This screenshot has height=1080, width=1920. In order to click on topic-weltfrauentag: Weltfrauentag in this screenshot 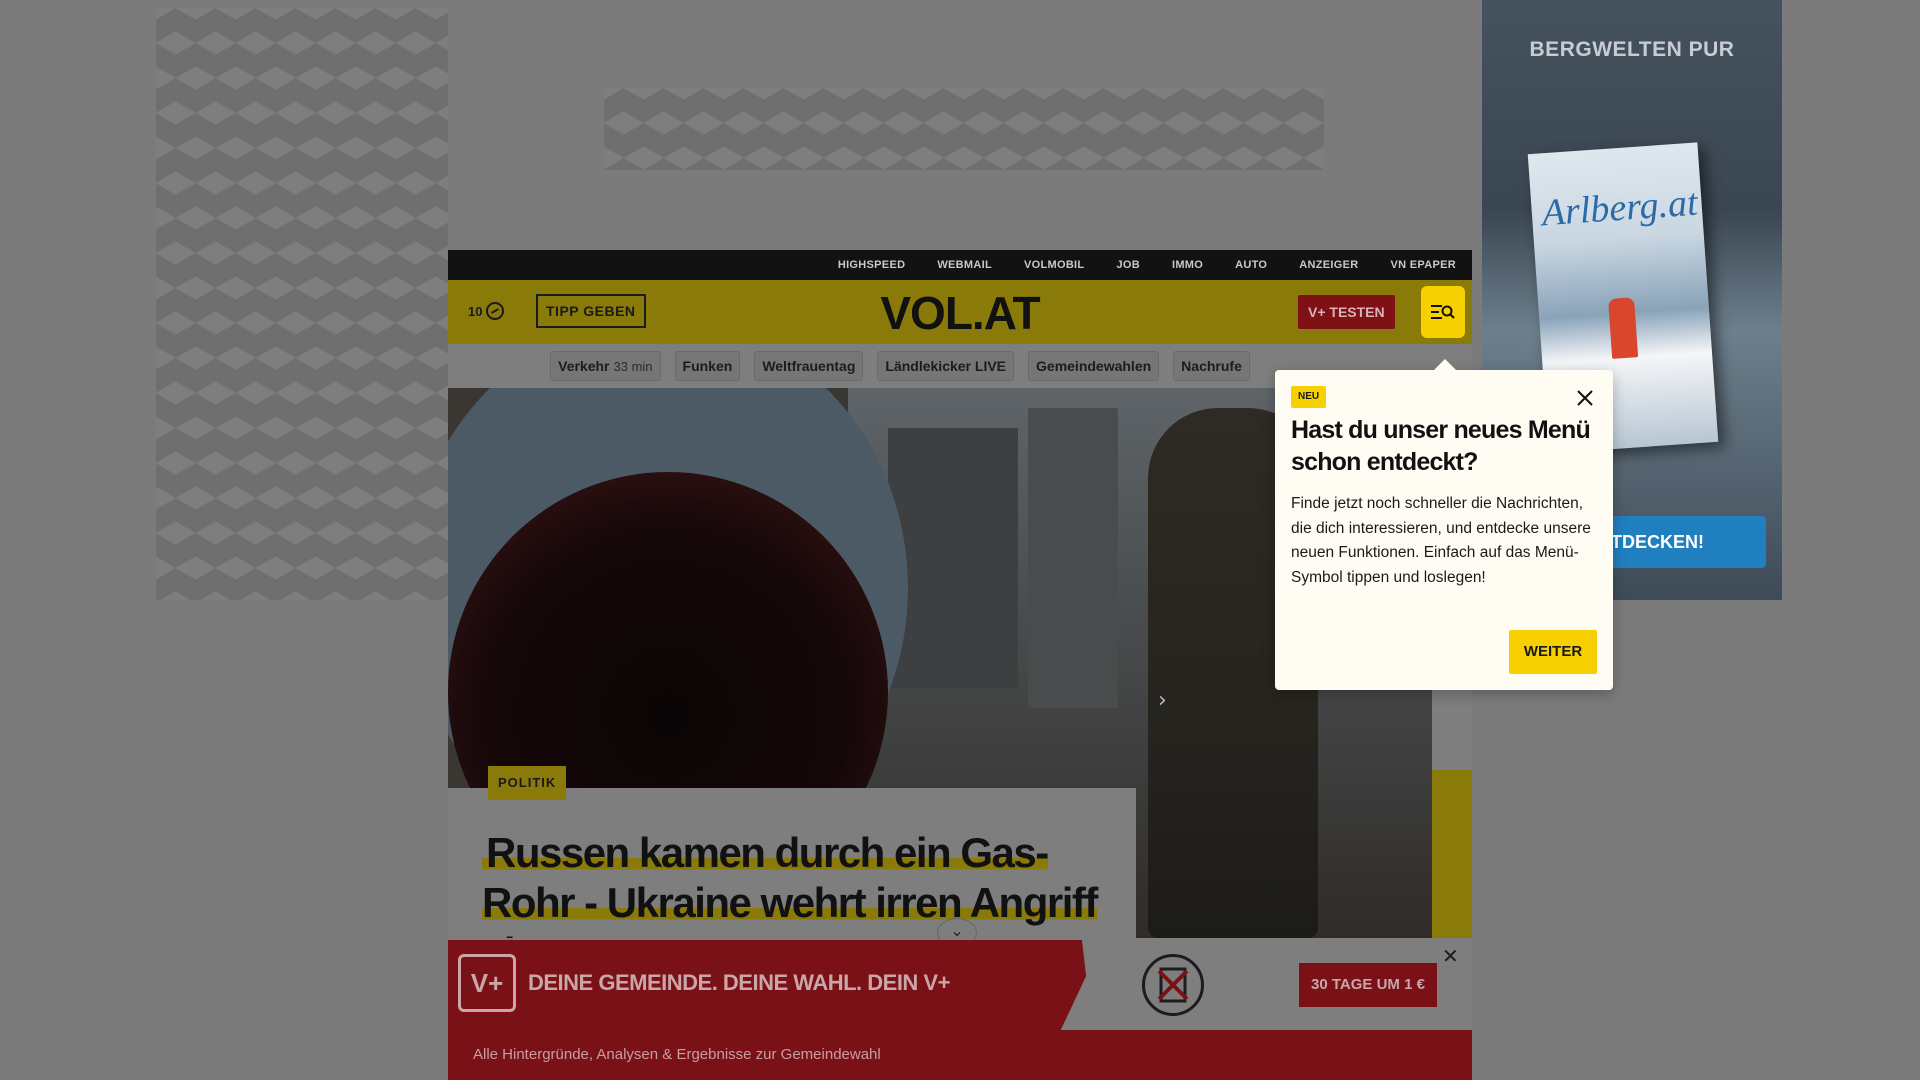, I will do `click(809, 366)`.